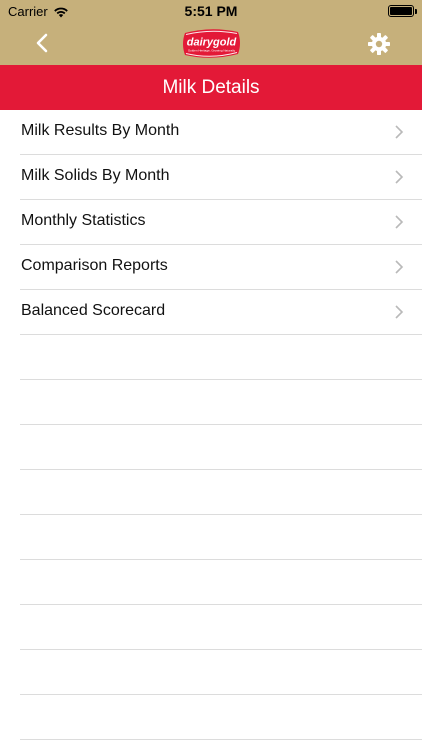 The width and height of the screenshot is (422, 750). Describe the element at coordinates (212, 51) in the screenshot. I see `logo-tagline: Golden Heritage, Growing Naturally` at that location.